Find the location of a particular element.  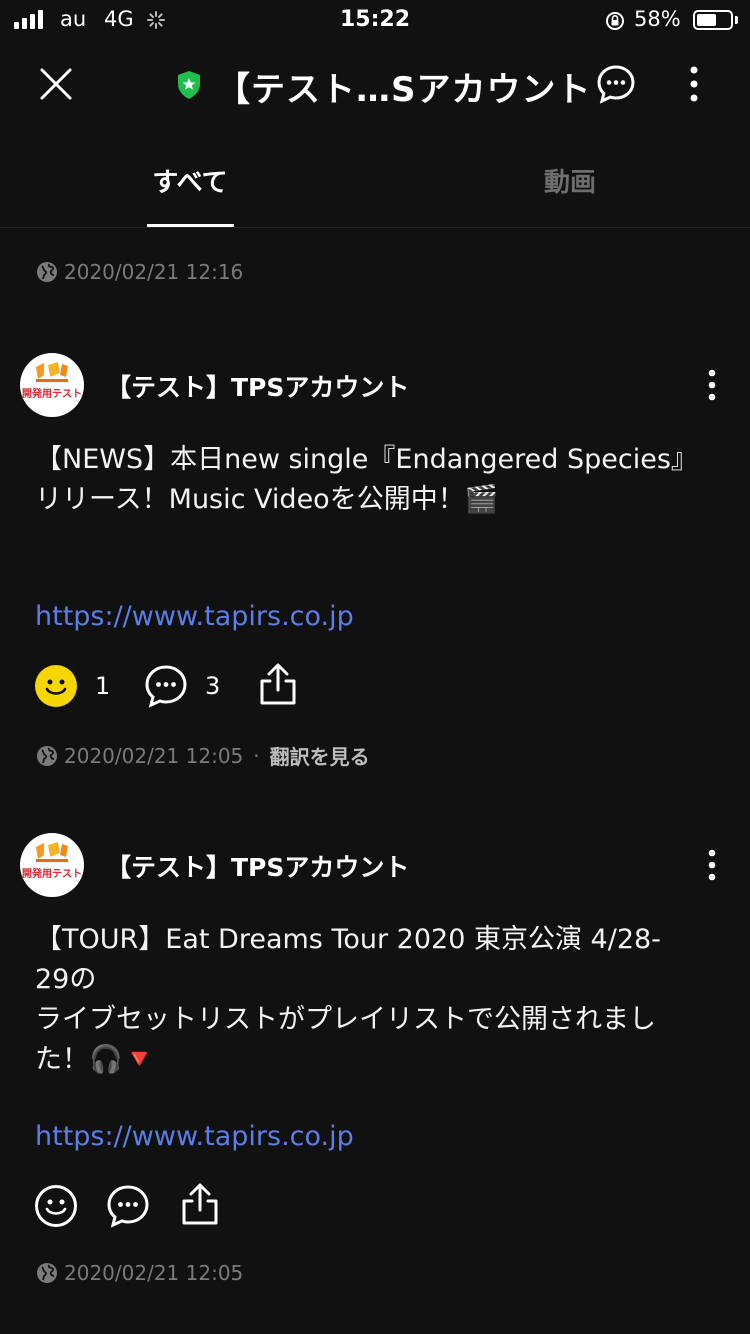

tab-divider is located at coordinates (375, 227).